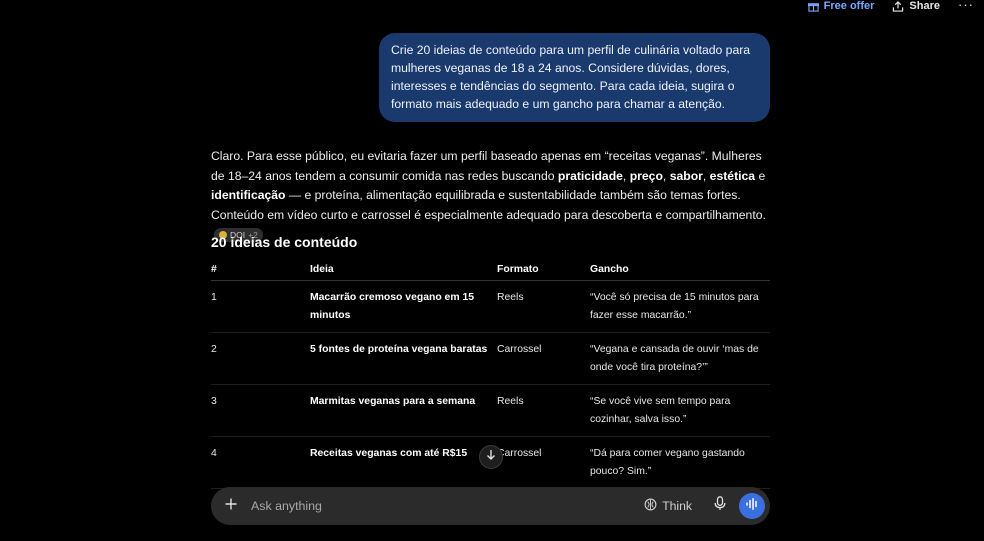 The image size is (984, 541). Describe the element at coordinates (760, 175) in the screenshot. I see `answer-sep: e` at that location.